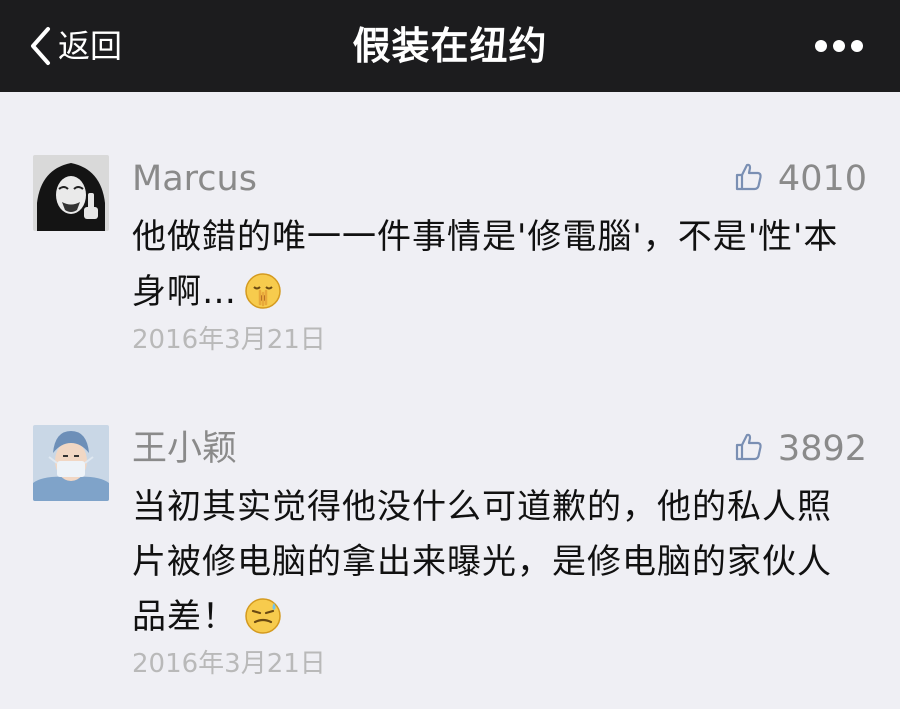 The height and width of the screenshot is (709, 900). What do you see at coordinates (263, 624) in the screenshot?
I see `sweat-smile-face-emoji` at bounding box center [263, 624].